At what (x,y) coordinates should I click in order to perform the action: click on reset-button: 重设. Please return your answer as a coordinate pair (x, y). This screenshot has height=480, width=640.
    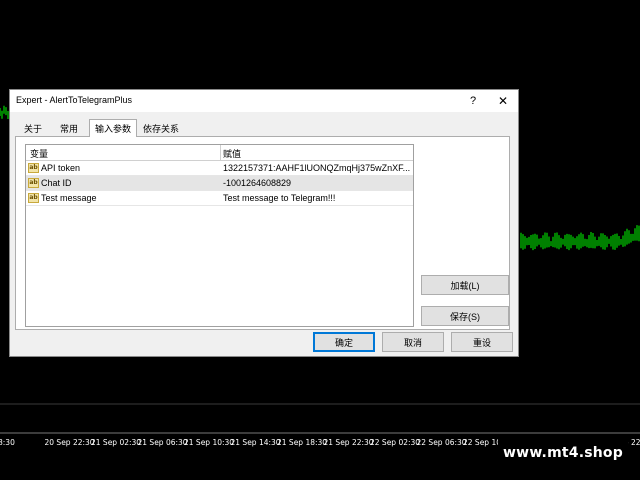
    Looking at the image, I should click on (482, 342).